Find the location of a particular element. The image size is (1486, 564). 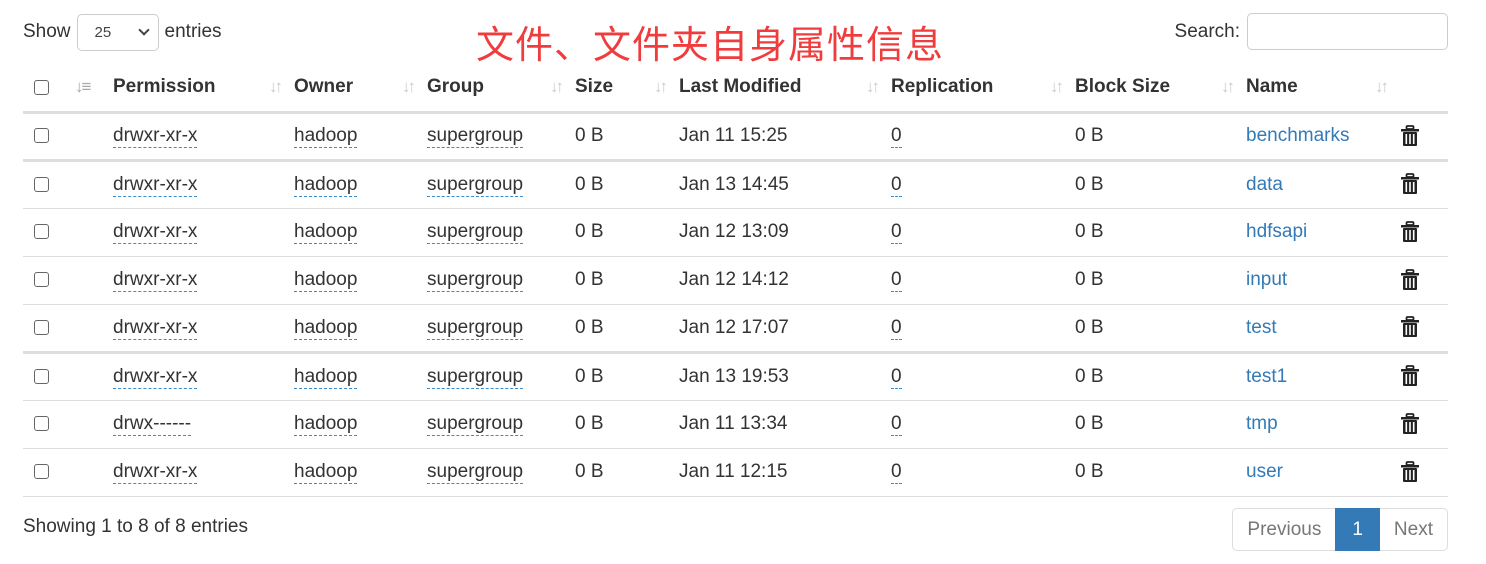

modified-cell: Jan 11 13:34 is located at coordinates (785, 424).